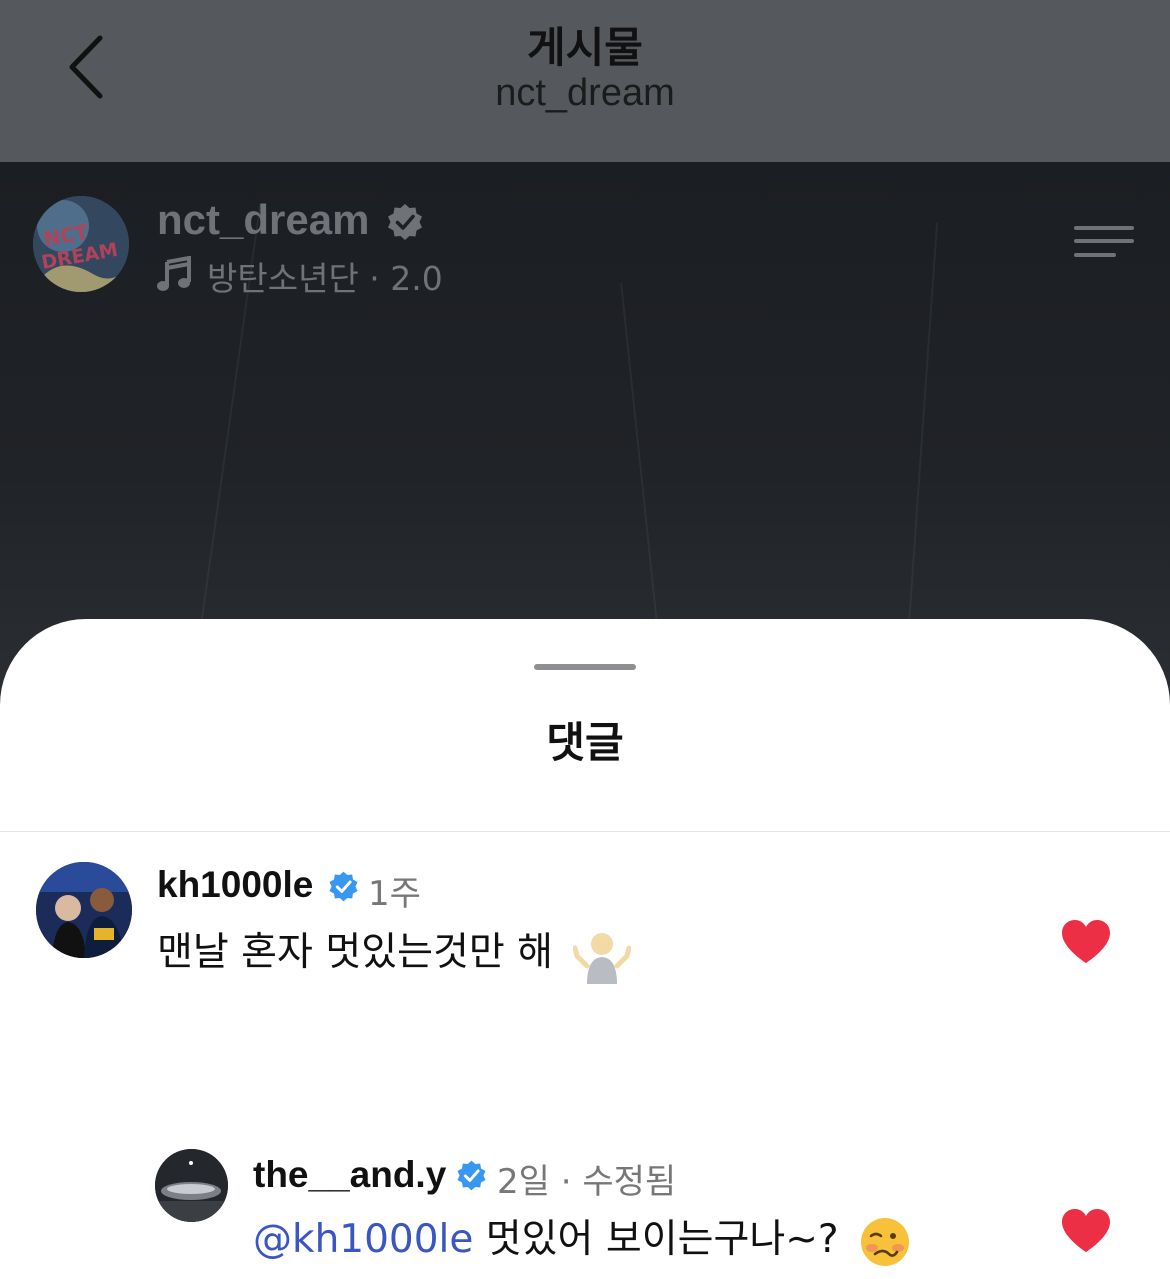 Image resolution: width=1170 pixels, height=1279 pixels. What do you see at coordinates (885, 1241) in the screenshot?
I see `woozy-face-emoji-icon` at bounding box center [885, 1241].